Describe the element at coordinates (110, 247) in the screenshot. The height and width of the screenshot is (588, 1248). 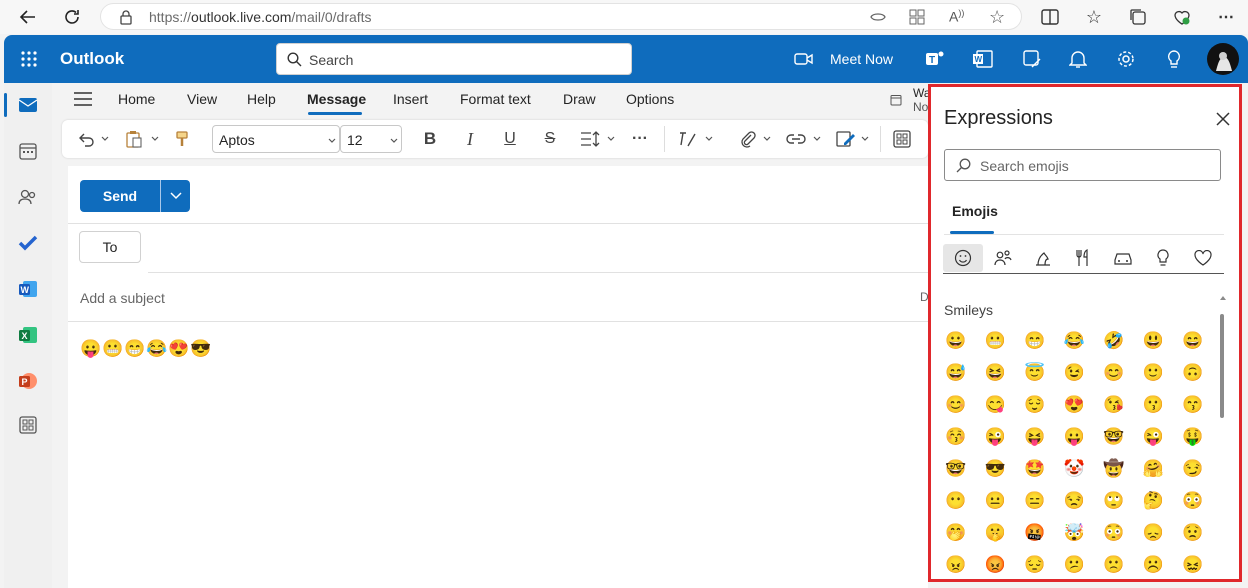
I see `to-button: To` at that location.